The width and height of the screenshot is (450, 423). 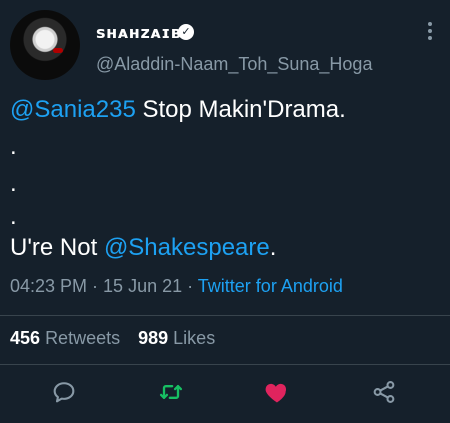 I want to click on like-button, so click(x=277, y=392).